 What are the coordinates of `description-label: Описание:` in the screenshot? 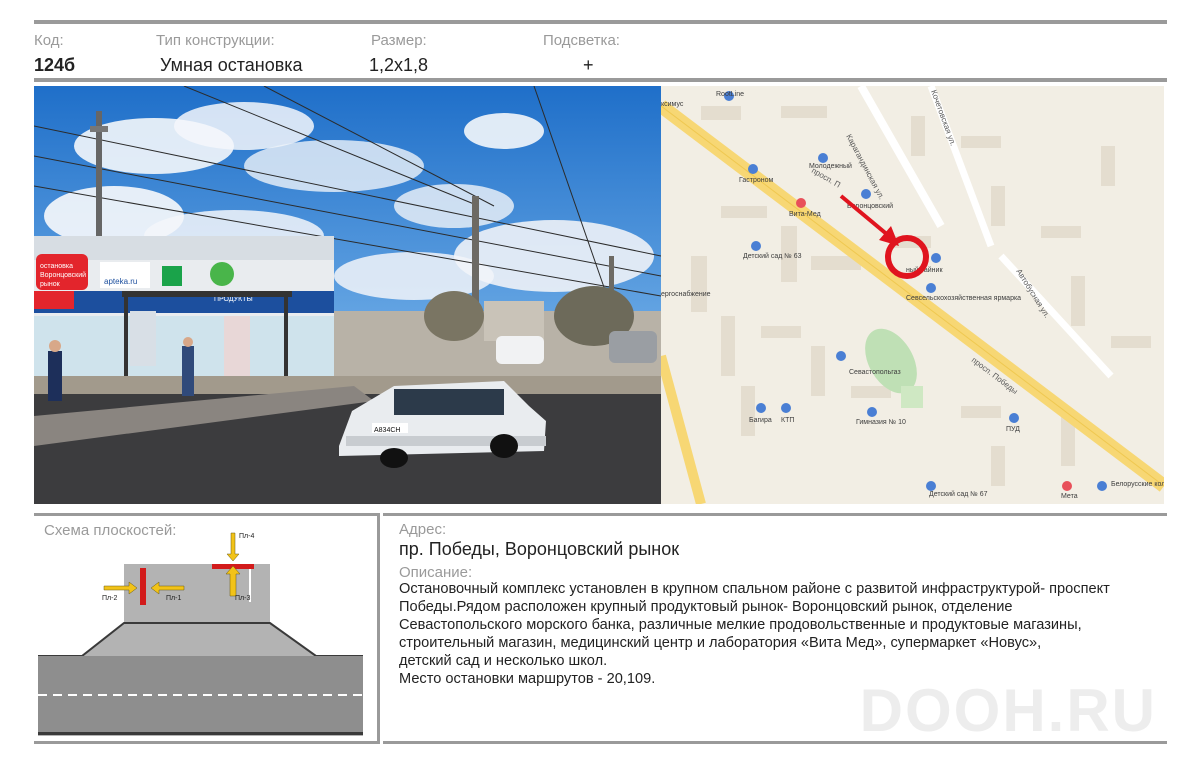 It's located at (436, 572).